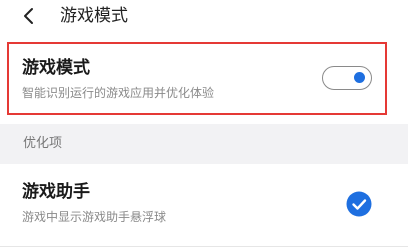 Image resolution: width=408 pixels, height=251 pixels. I want to click on bottom-divider, so click(204, 246).